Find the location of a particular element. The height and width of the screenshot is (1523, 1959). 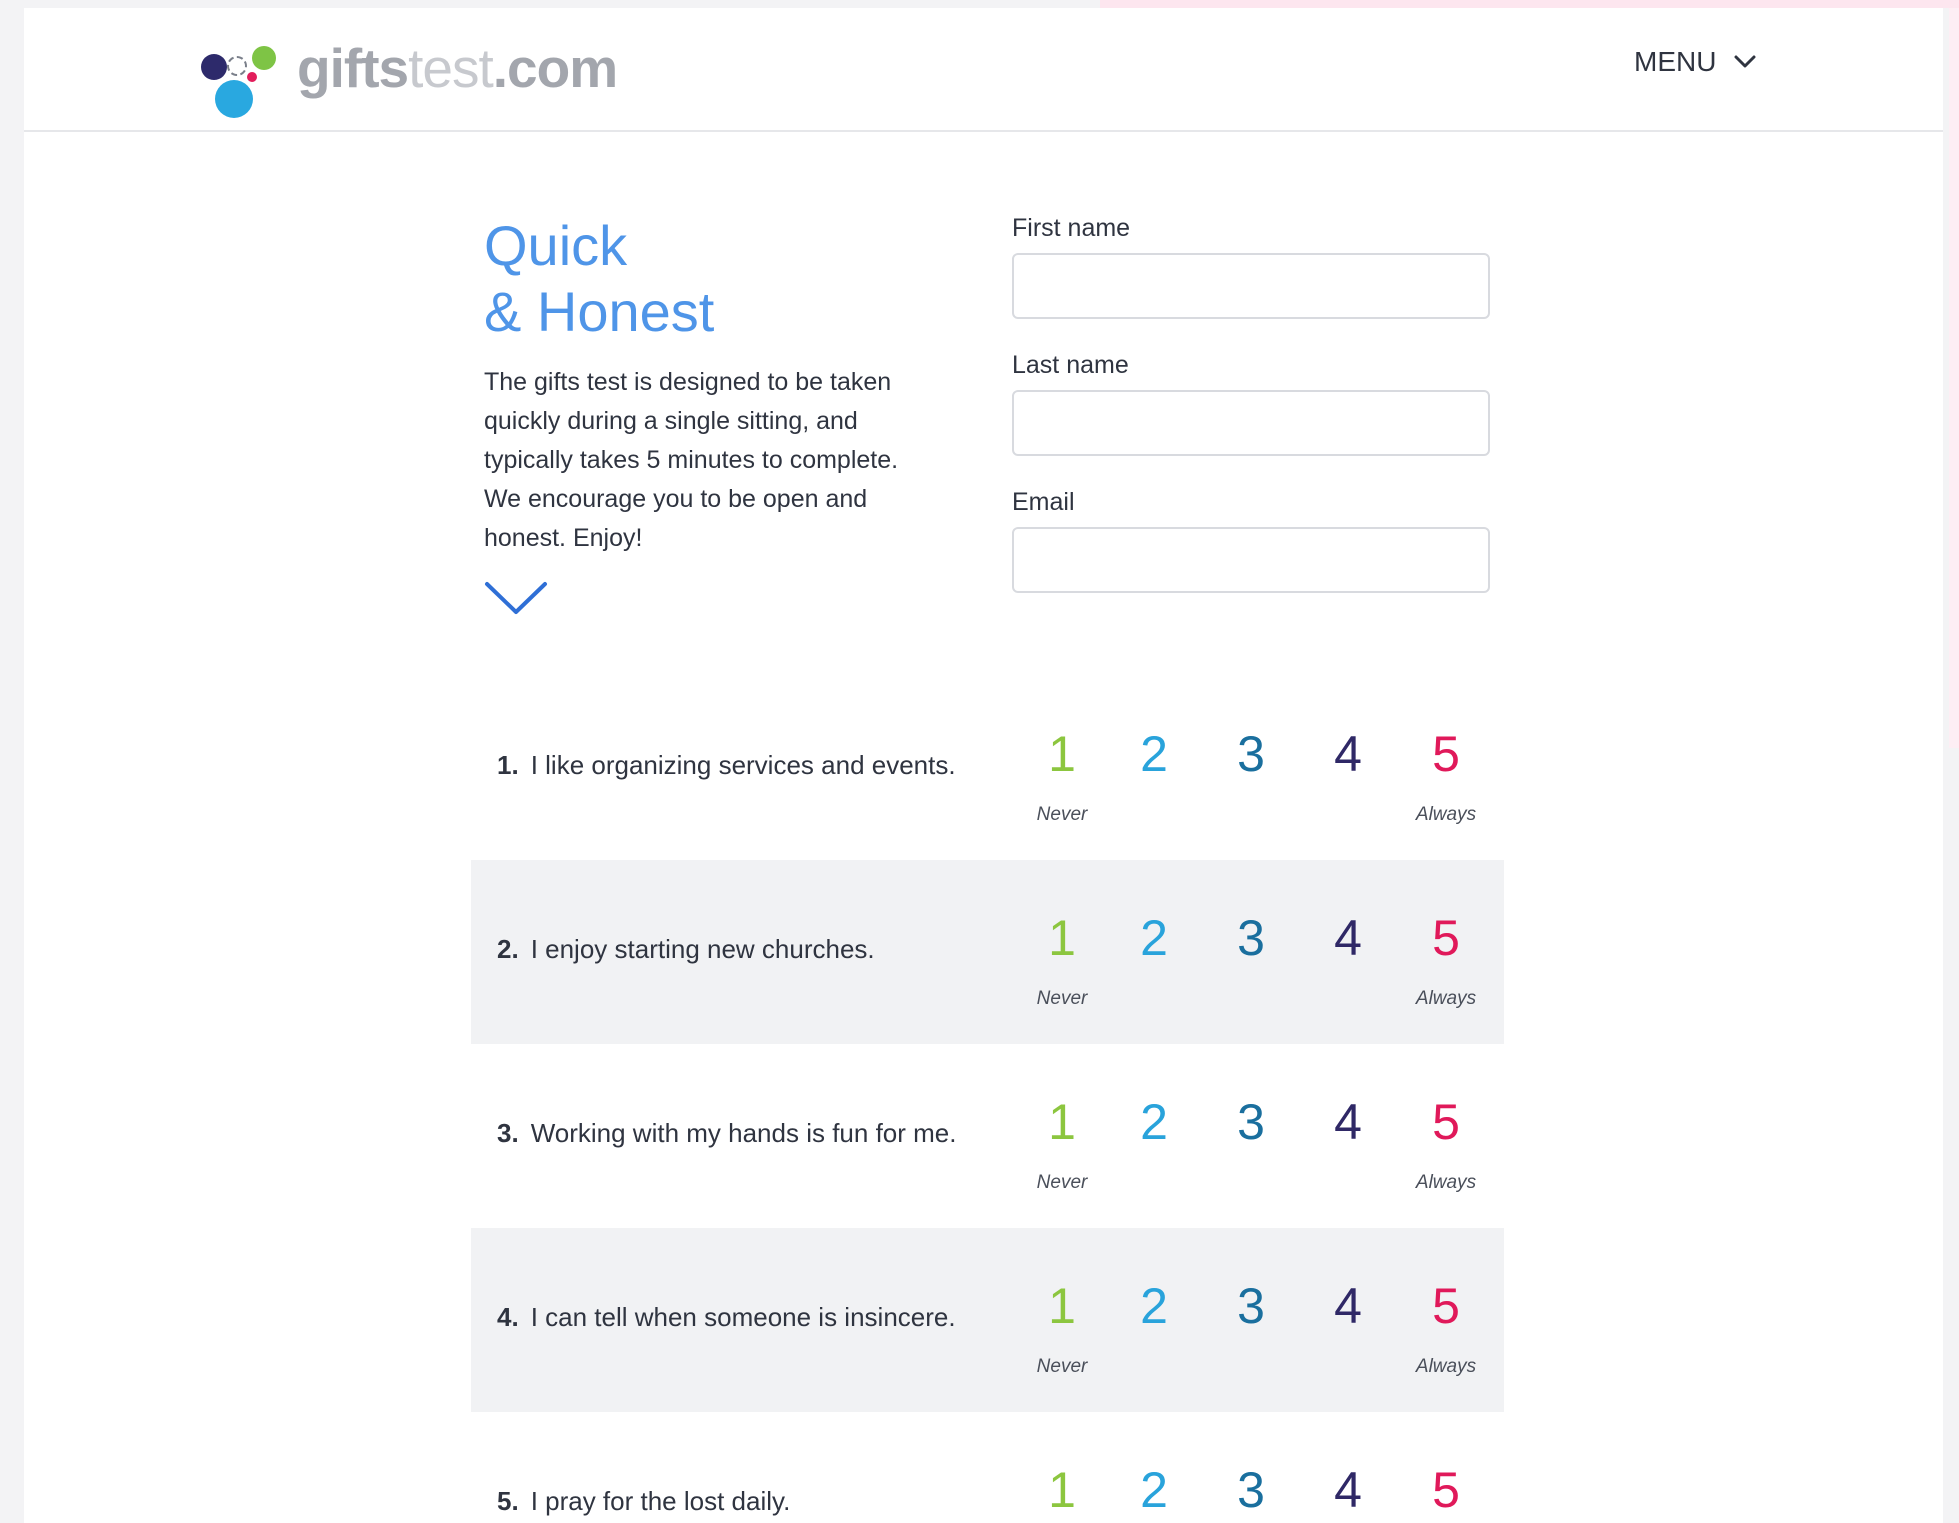

question-text: 3. Working with my hands is fun for me. is located at coordinates (726, 1133).